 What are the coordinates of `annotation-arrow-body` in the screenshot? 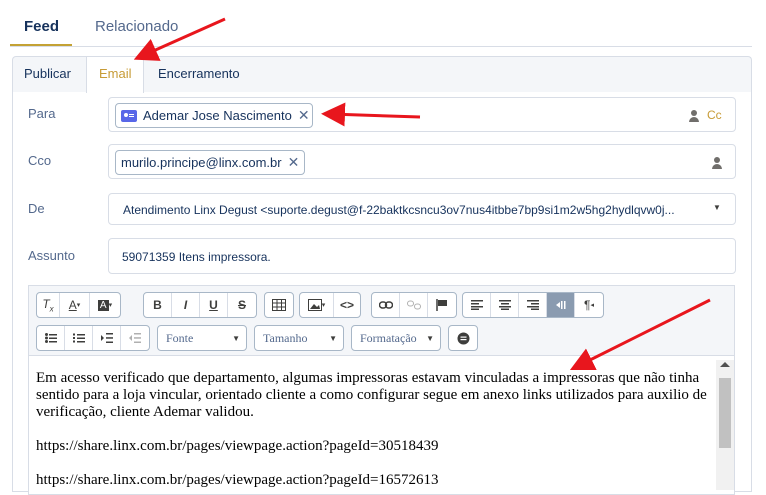 It's located at (640, 334).